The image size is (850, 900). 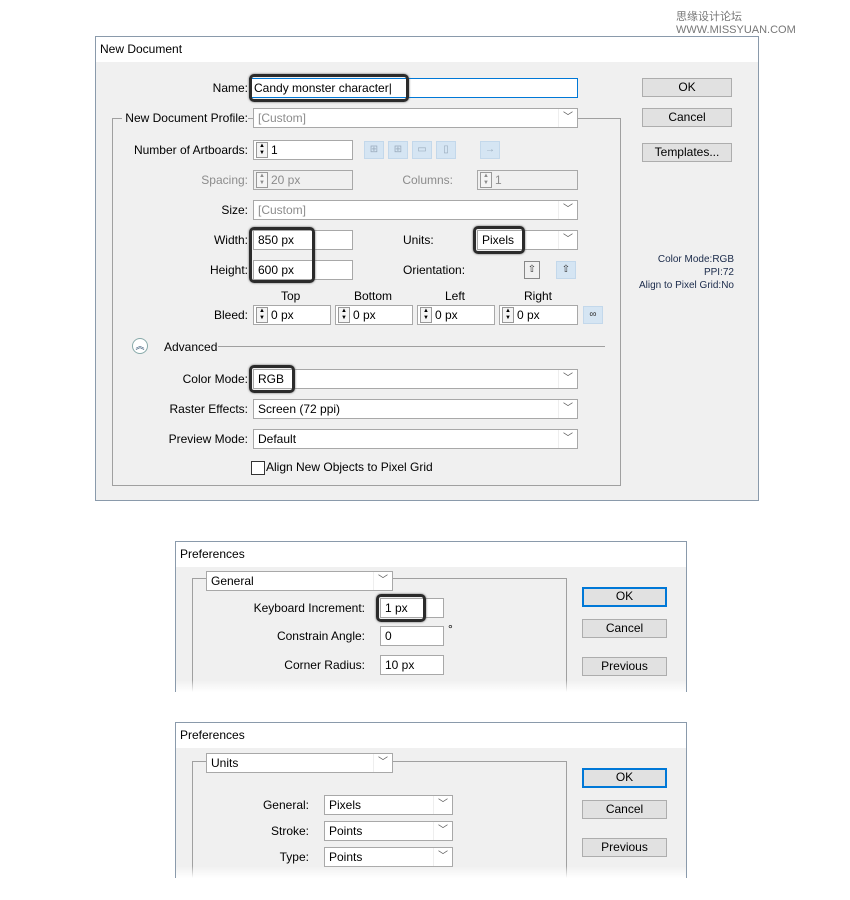 I want to click on general-units-select: Pixels ﹀, so click(x=388, y=805).